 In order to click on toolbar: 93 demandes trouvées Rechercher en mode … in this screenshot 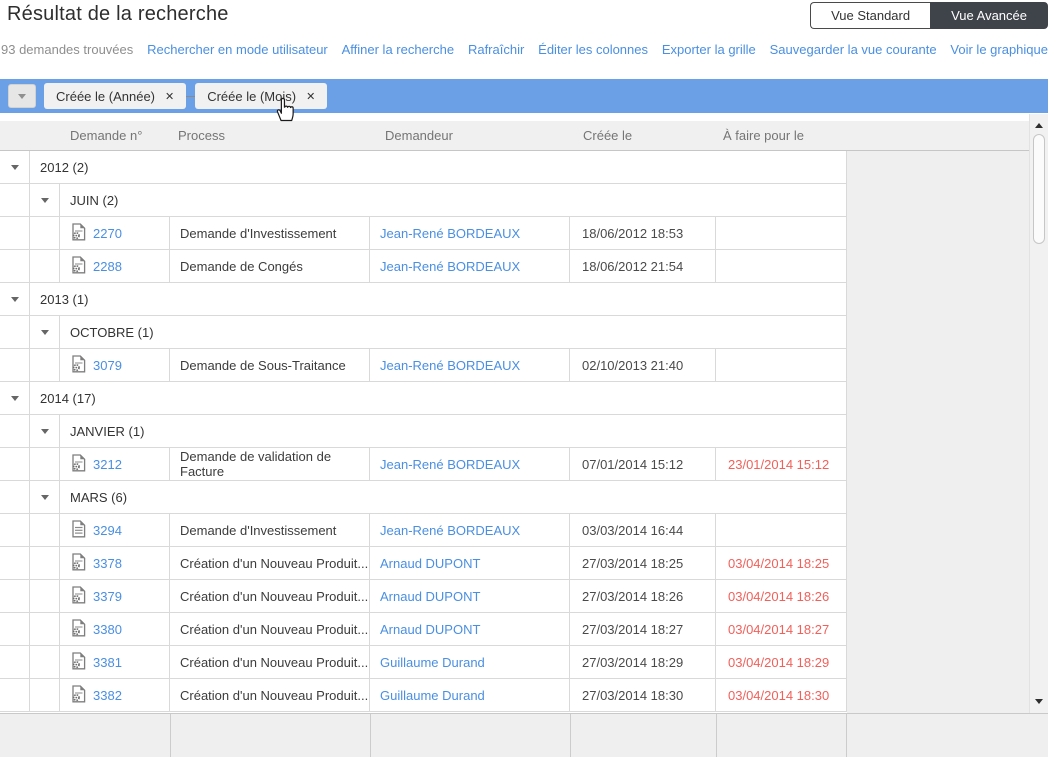, I will do `click(524, 49)`.